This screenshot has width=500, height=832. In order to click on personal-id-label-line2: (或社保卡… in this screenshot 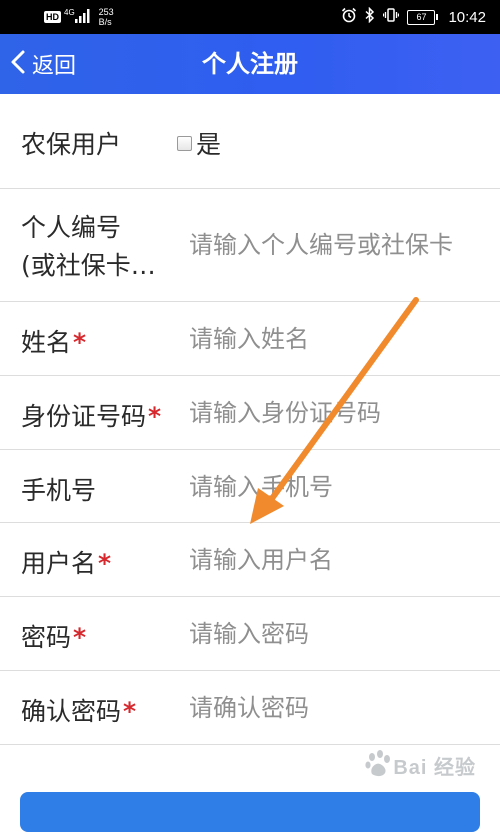, I will do `click(88, 265)`.